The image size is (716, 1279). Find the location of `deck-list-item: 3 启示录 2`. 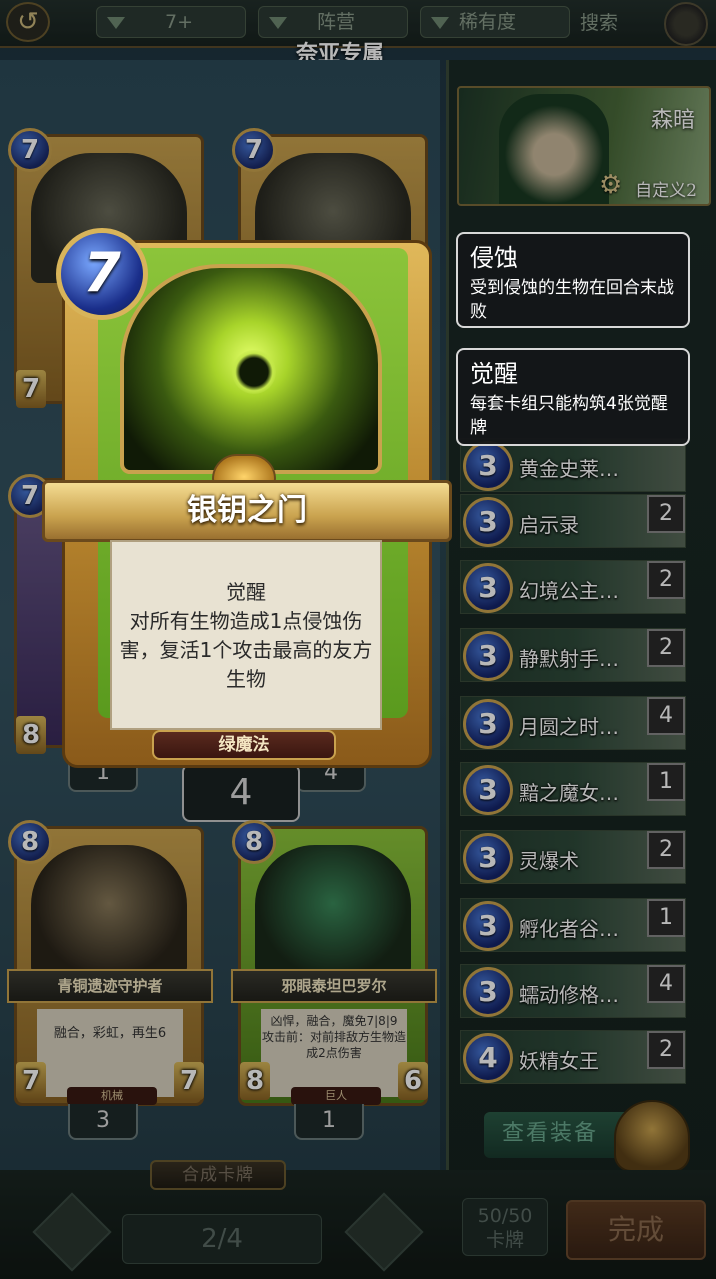

deck-list-item: 3 启示录 2 is located at coordinates (573, 521).